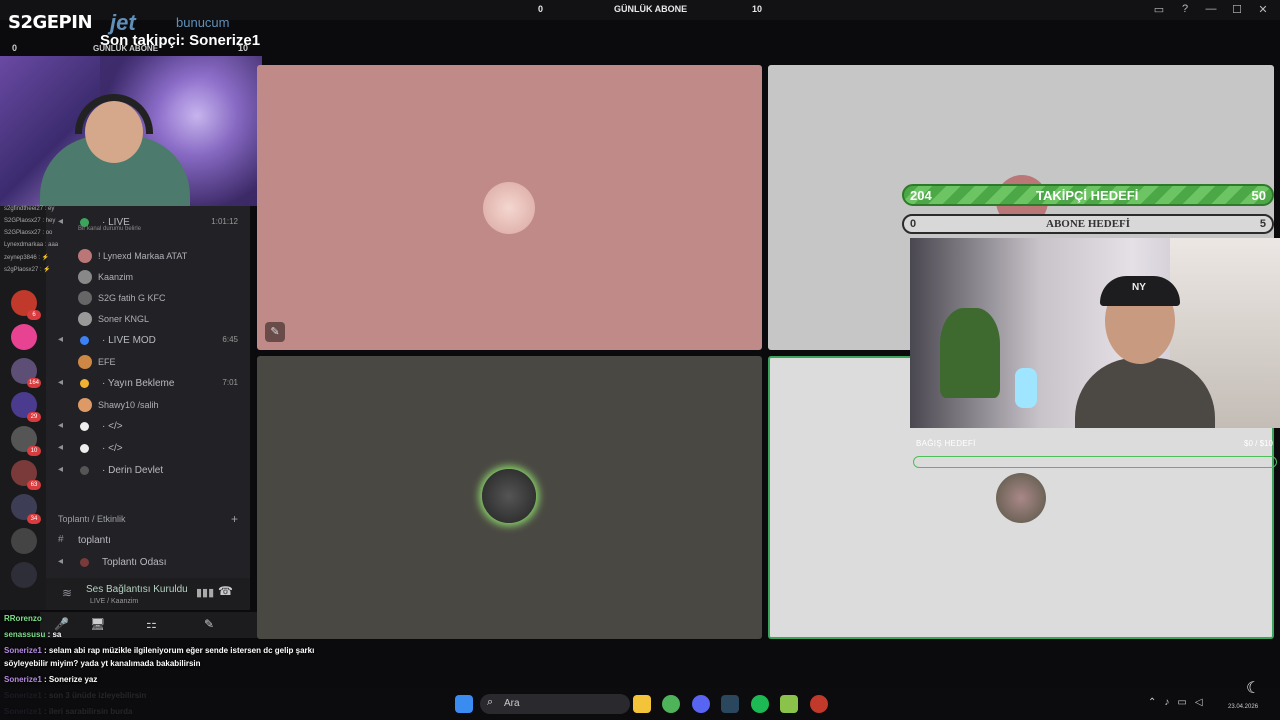  I want to click on unread-badge: 164, so click(33, 383).